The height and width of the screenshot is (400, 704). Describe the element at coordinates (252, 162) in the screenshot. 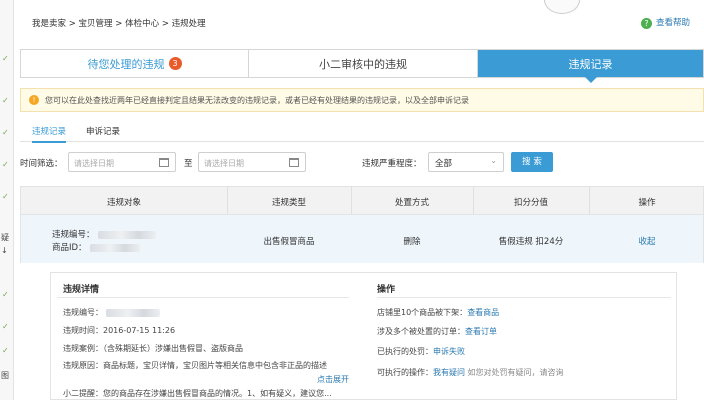

I see `end-date-input: 请选择日期` at that location.